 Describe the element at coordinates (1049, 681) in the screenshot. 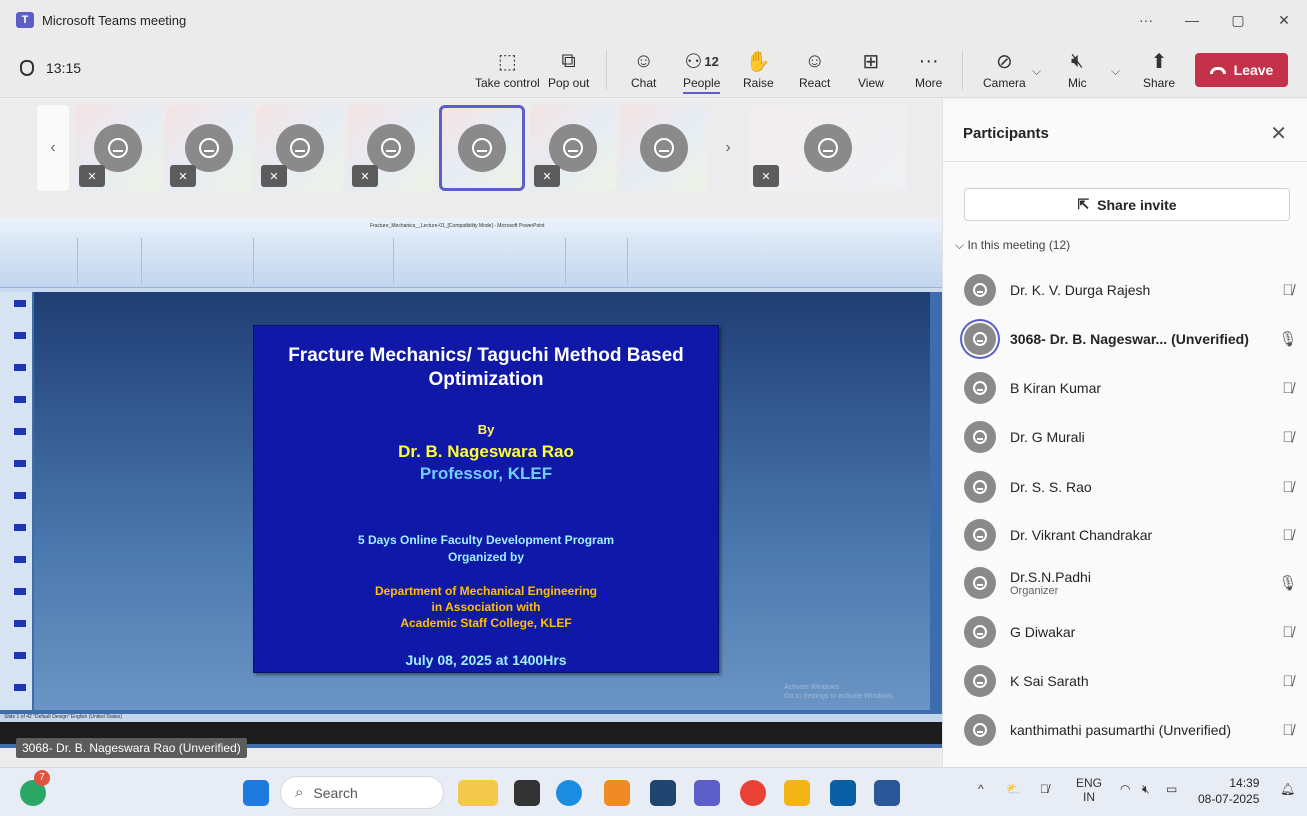

I see `participant-name: K Sai Sarath` at that location.